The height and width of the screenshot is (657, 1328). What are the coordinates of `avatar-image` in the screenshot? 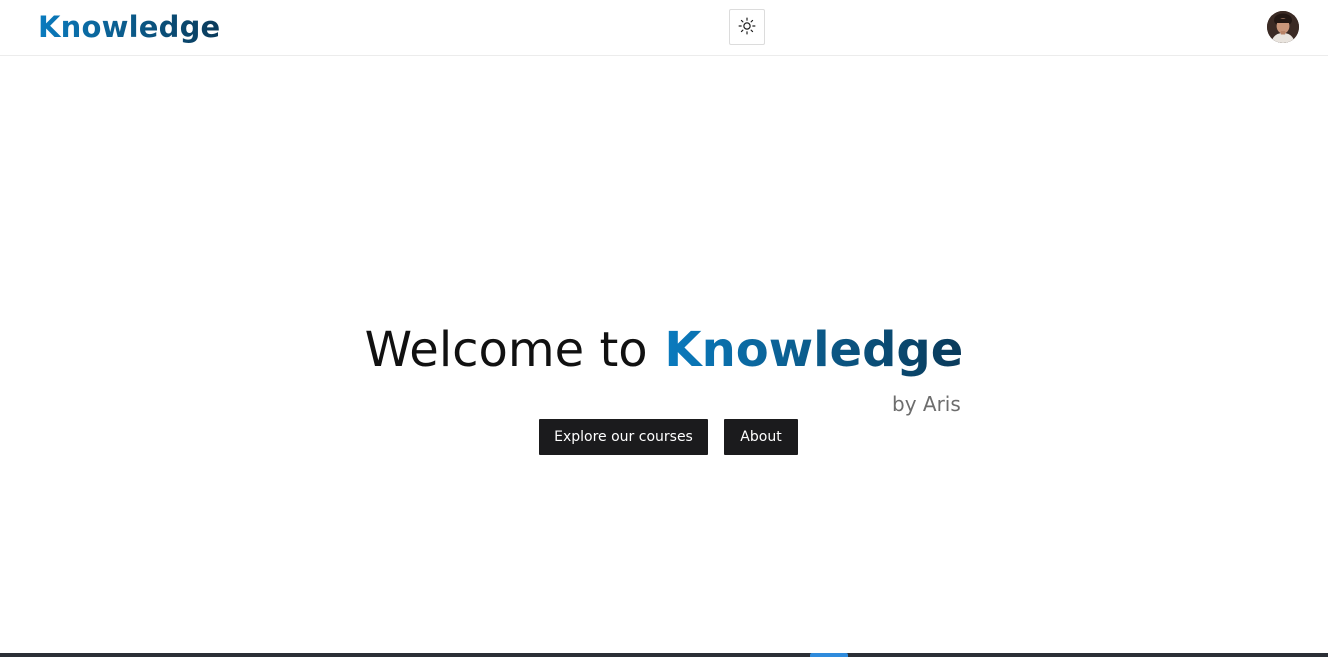 It's located at (1283, 27).